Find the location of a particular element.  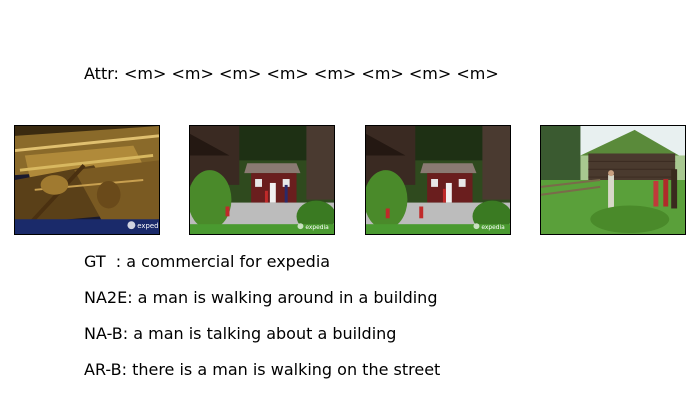

caption-na-b: NA-B: a man is talking about a building is located at coordinates (240, 333).